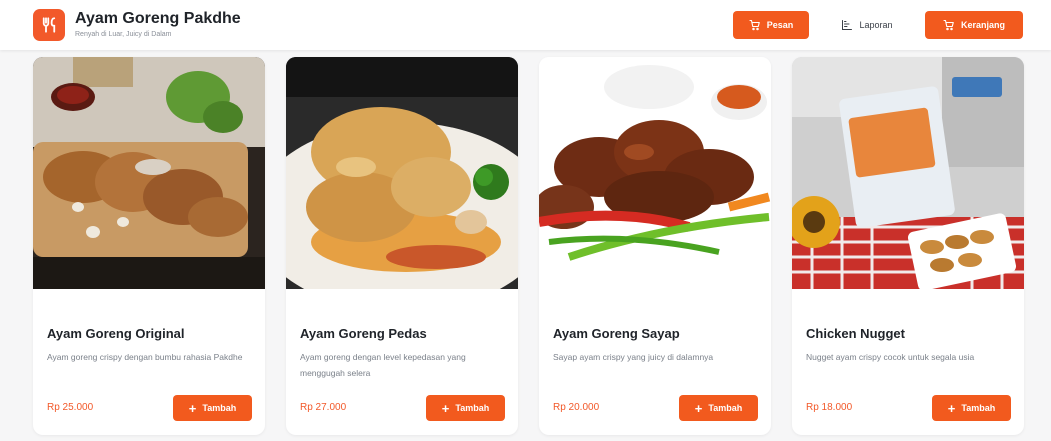 The width and height of the screenshot is (1051, 441). What do you see at coordinates (402, 173) in the screenshot?
I see `spicy-fried-chicken-image` at bounding box center [402, 173].